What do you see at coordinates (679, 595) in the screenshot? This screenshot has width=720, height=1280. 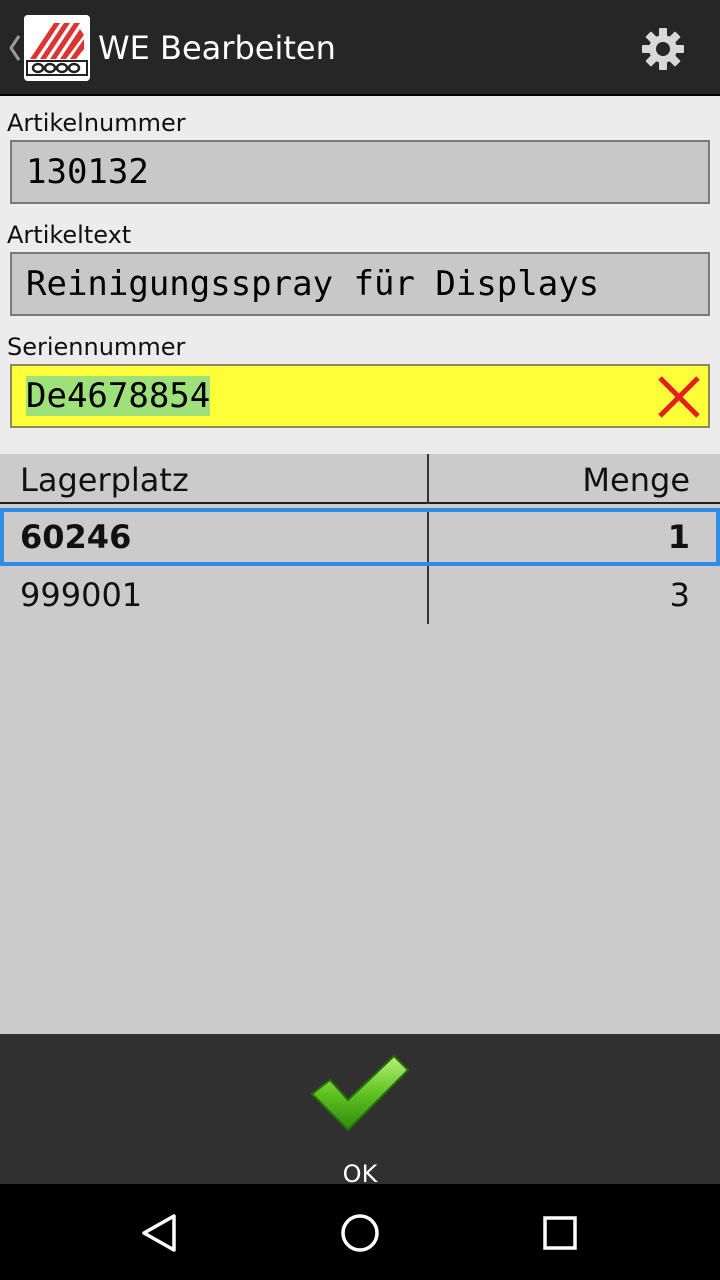 I see `cell-menge: 3` at bounding box center [679, 595].